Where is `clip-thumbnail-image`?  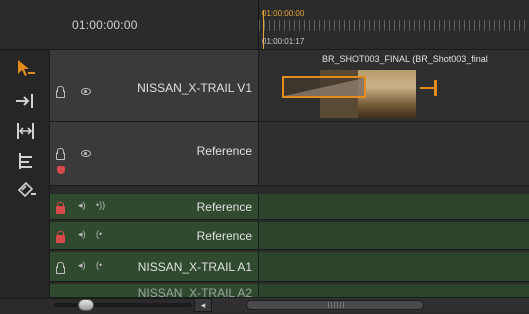 clip-thumbnail-image is located at coordinates (387, 94).